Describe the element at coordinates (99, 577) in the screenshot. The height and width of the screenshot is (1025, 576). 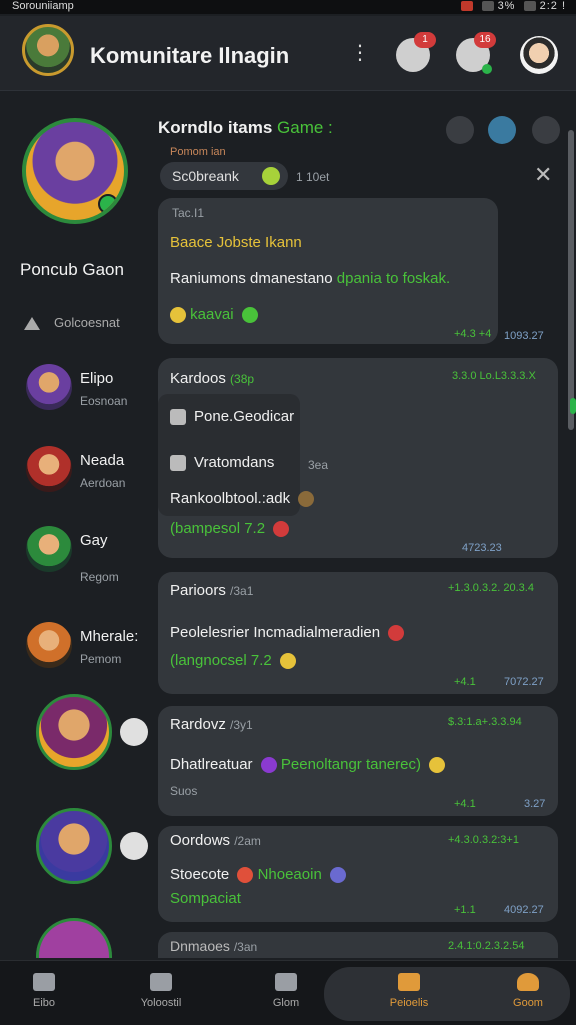
I see `contact-status: Regom` at that location.